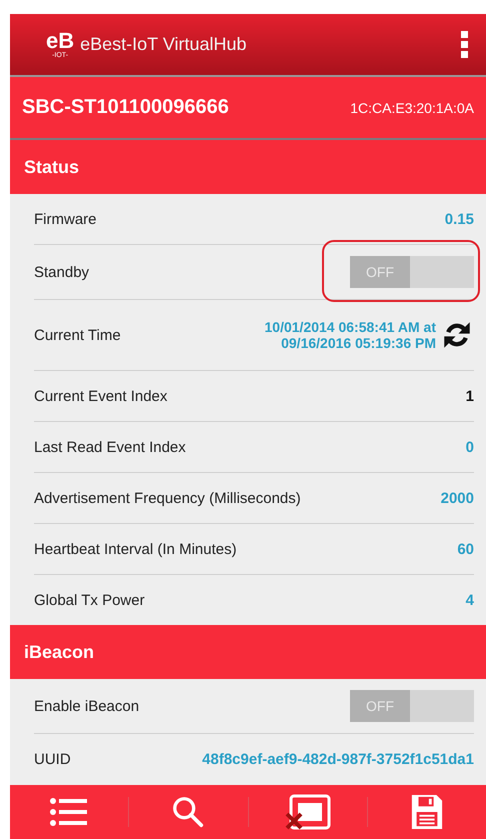 The image size is (486, 839). What do you see at coordinates (470, 447) in the screenshot?
I see `setting-value: 0` at bounding box center [470, 447].